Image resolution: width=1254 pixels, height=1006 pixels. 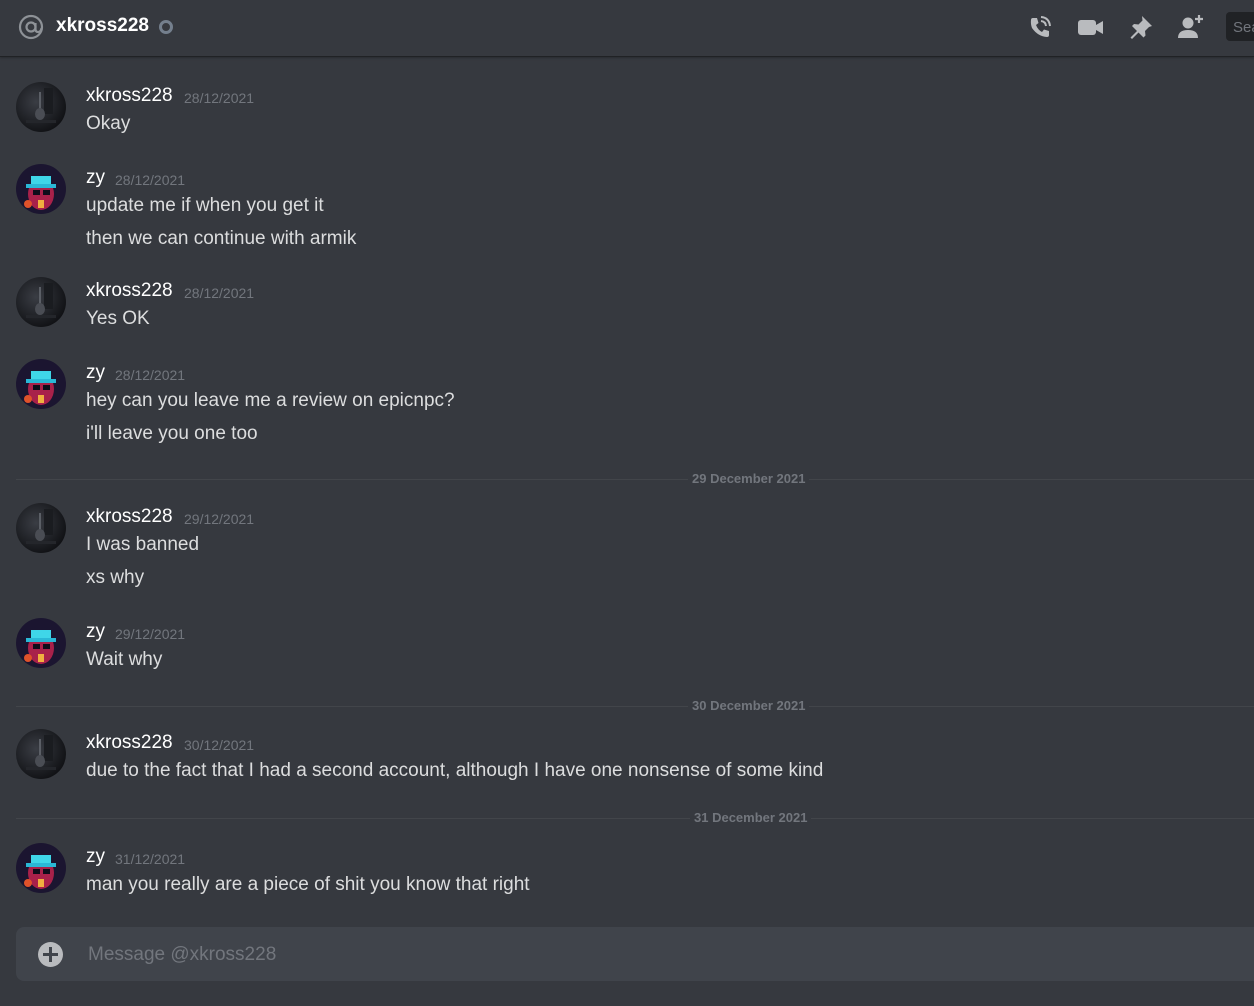 What do you see at coordinates (627, 28) in the screenshot?
I see `channel-header: xkross228 Search` at bounding box center [627, 28].